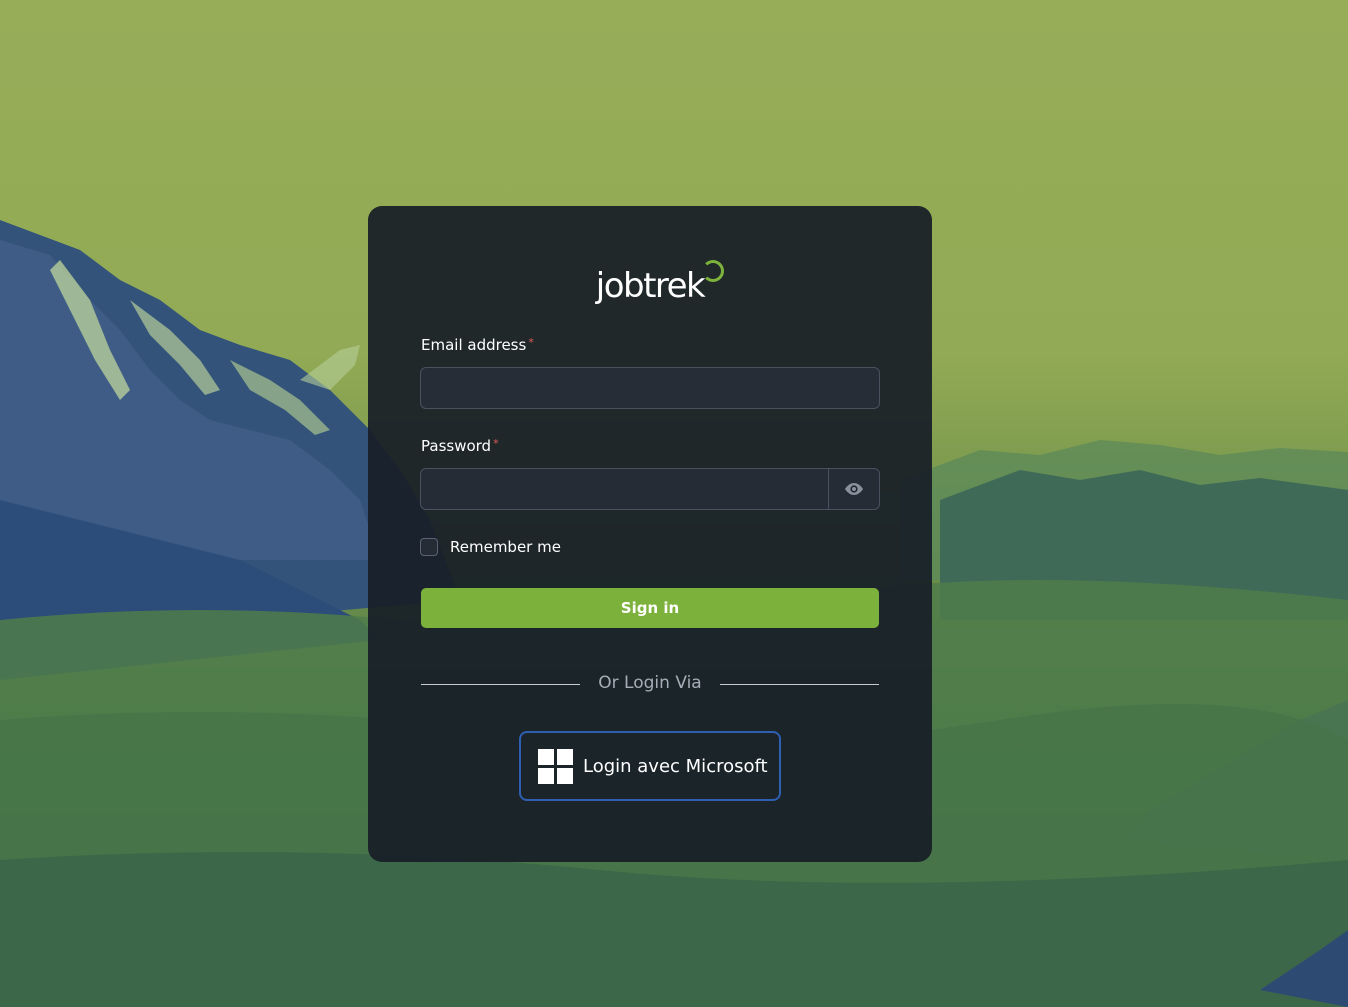 This screenshot has width=1348, height=1007. I want to click on remember-me-checkbox, so click(429, 547).